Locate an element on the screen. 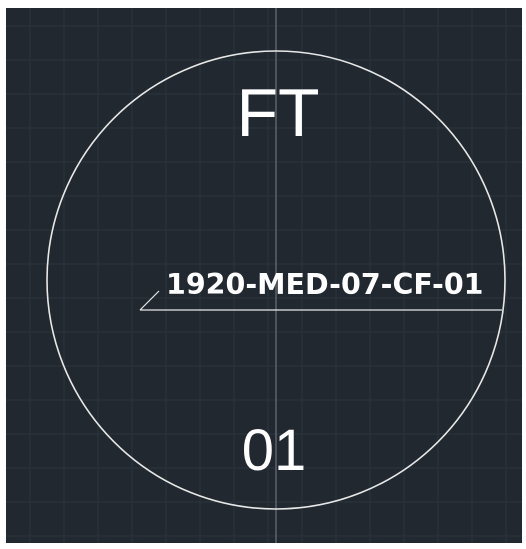 This screenshot has width=526, height=549. equipment-tag-label: 1920-MED-07-CF-01 is located at coordinates (324, 284).